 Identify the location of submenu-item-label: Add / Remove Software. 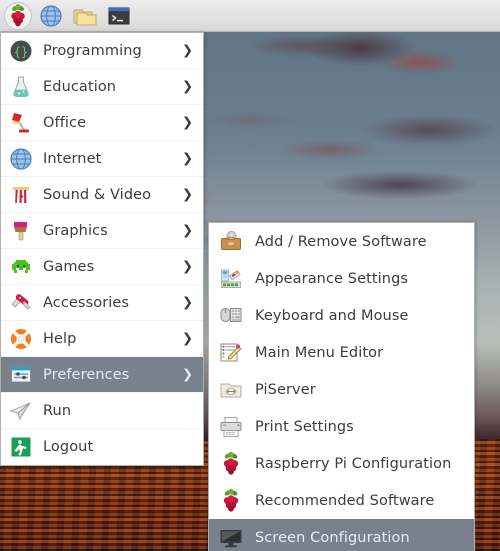
(341, 241).